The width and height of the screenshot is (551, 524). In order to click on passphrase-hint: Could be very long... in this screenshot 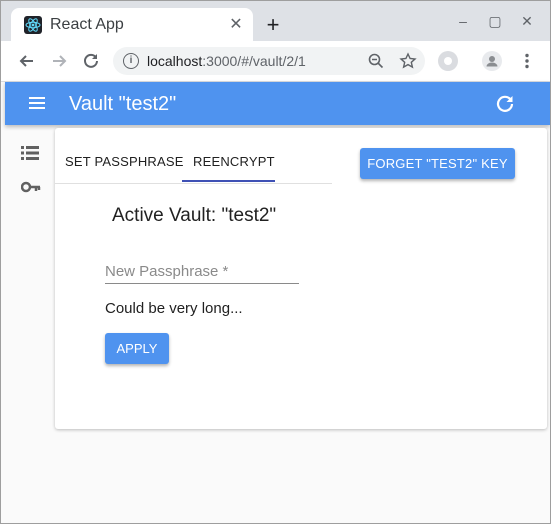, I will do `click(174, 308)`.